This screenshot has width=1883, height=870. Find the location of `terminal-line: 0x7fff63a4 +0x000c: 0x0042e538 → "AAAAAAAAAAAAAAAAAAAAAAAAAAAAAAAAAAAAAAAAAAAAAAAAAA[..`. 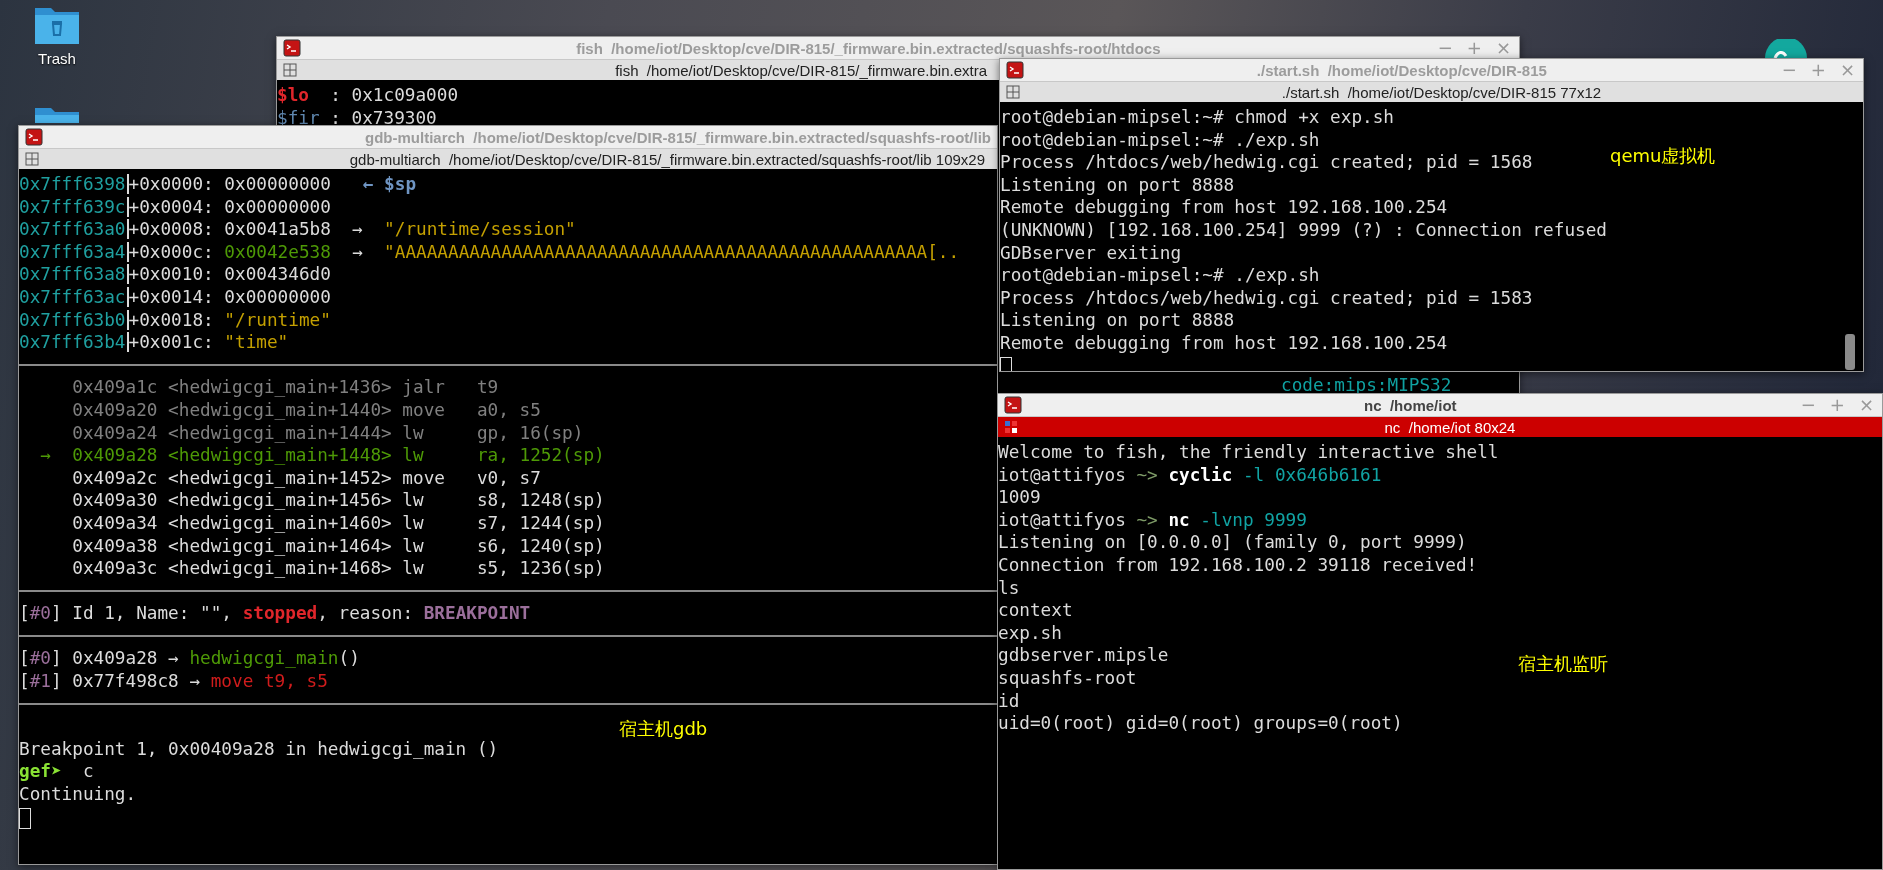

terminal-line: 0x7fff63a4 +0x000c: 0x0042e538 → "AAAAAAAAAAAAAAAAAAAAAAAAAAAAAAAAAAAAAAAAAAAAAAAAAA[.. is located at coordinates (489, 252).